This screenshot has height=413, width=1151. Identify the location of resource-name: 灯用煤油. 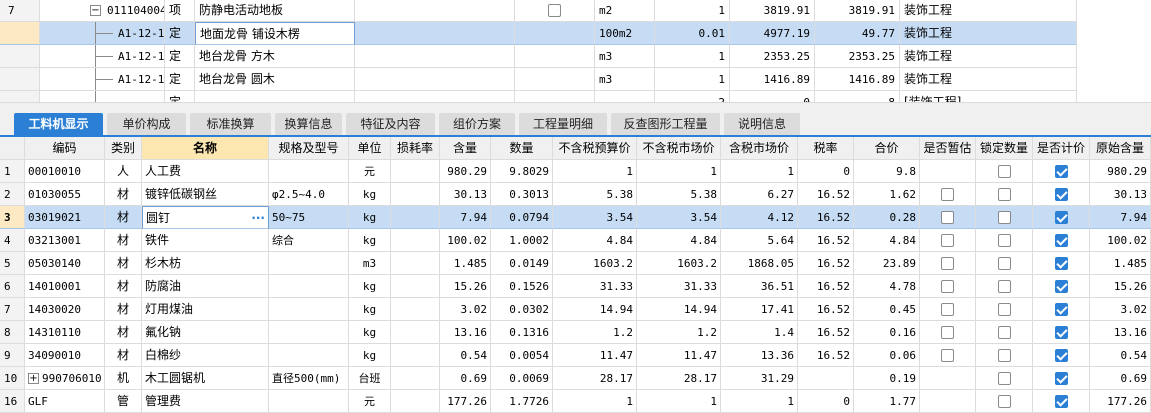
(205, 309).